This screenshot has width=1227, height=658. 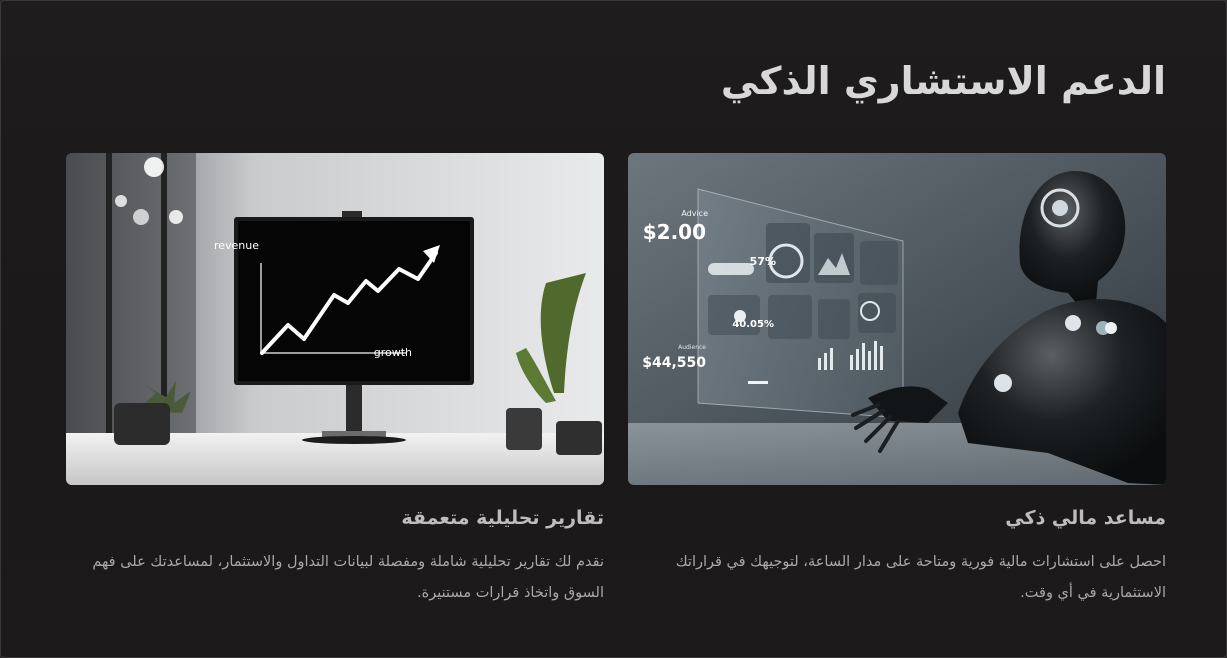 I want to click on dashboard-growth: 40.05%, so click(x=753, y=324).